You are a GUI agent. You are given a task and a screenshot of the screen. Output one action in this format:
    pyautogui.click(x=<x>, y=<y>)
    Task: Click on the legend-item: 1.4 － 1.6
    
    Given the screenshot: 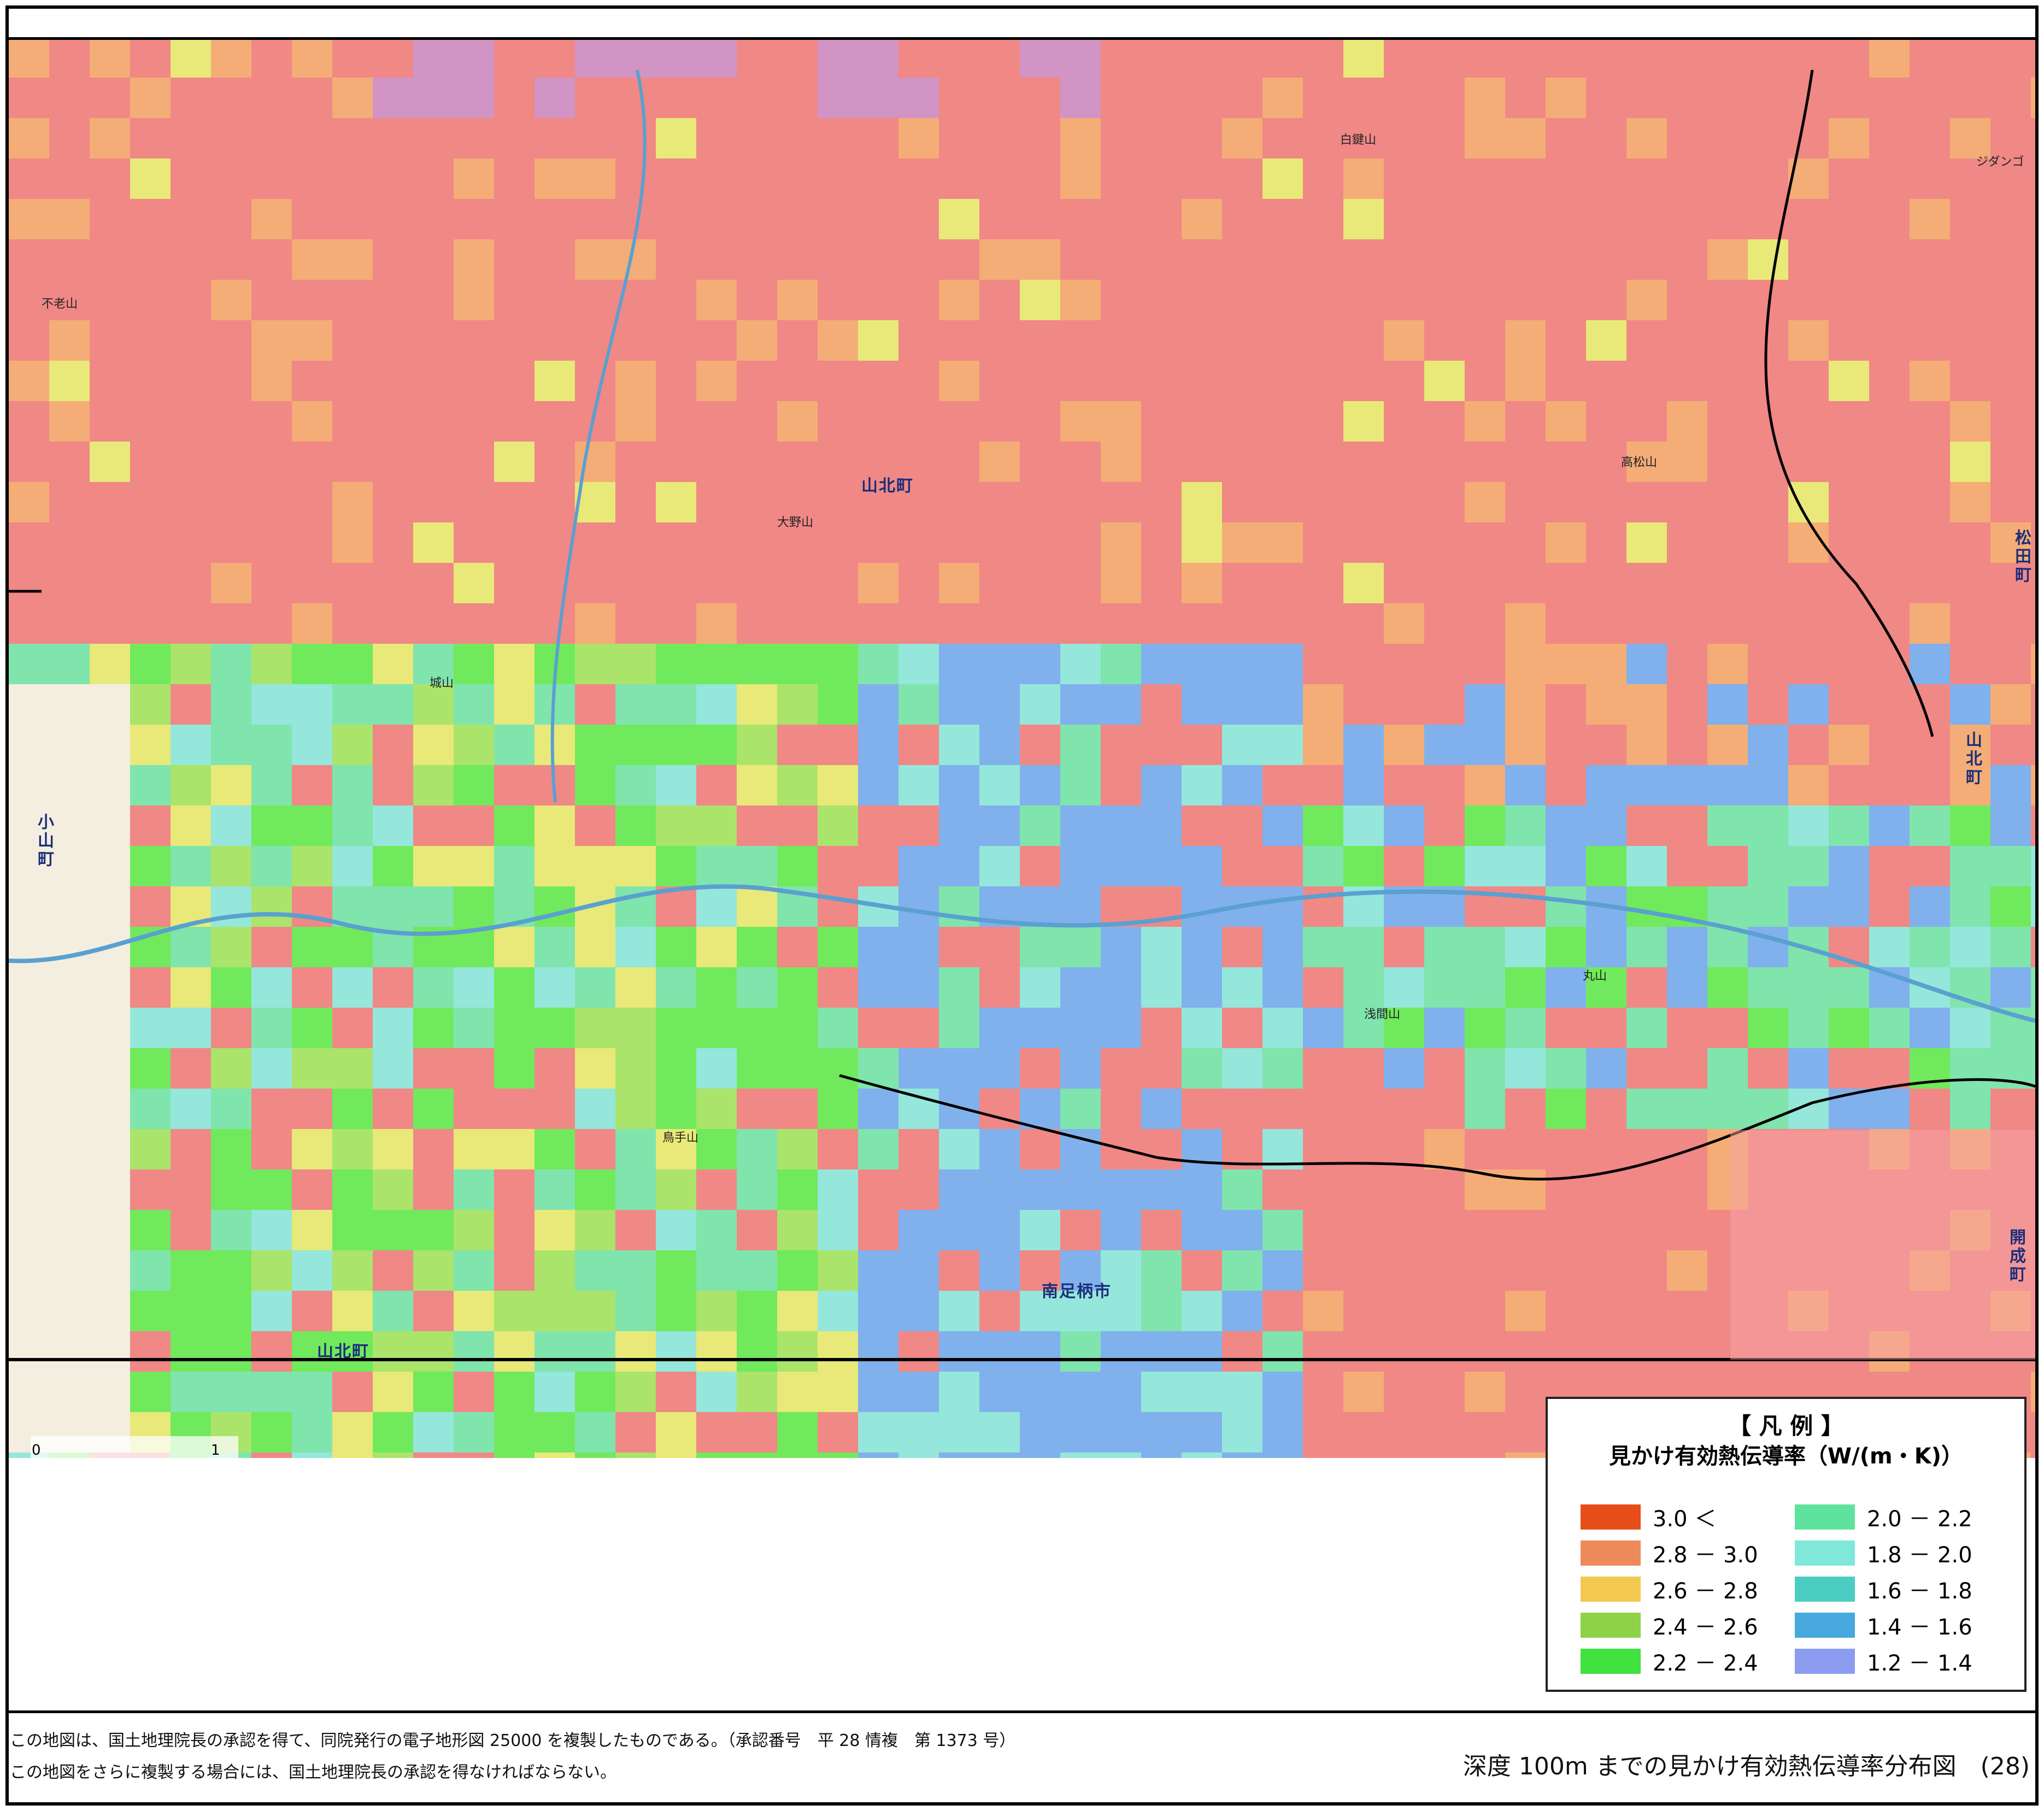 What is the action you would take?
    pyautogui.click(x=1883, y=1625)
    